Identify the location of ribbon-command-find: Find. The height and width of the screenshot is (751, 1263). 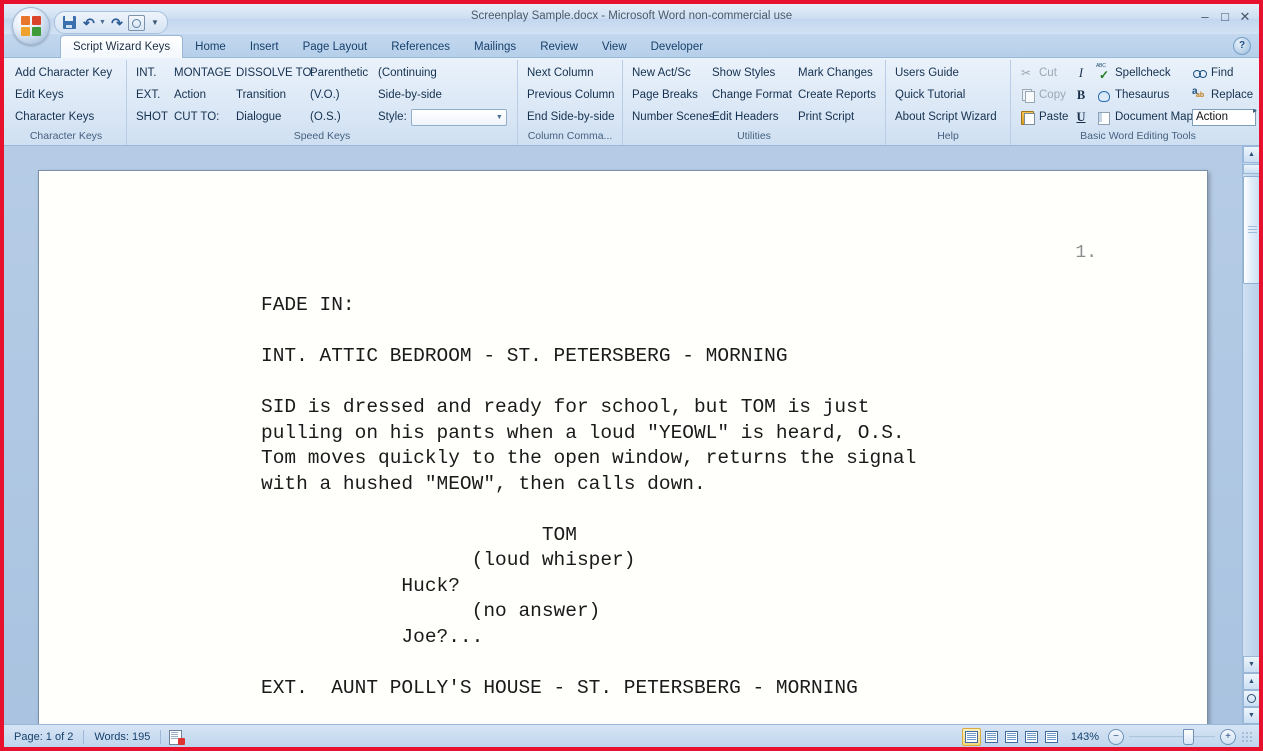
(1223, 73).